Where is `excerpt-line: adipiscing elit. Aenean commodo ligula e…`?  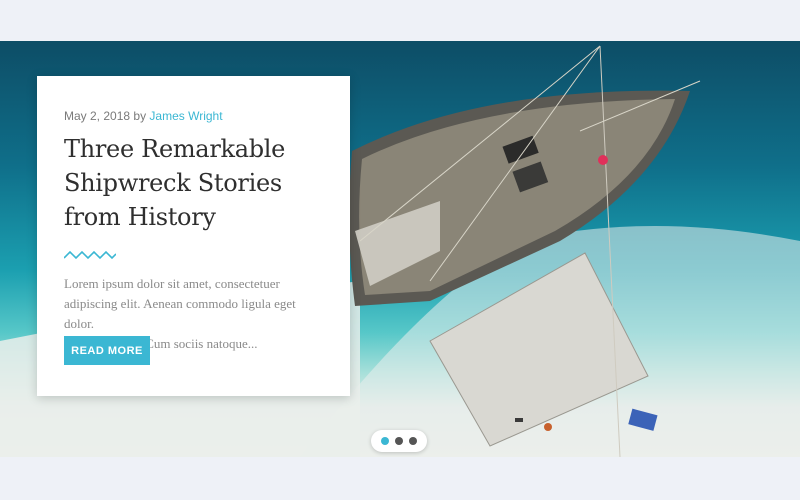
excerpt-line: adipiscing elit. Aenean commodo ligula e… is located at coordinates (180, 313).